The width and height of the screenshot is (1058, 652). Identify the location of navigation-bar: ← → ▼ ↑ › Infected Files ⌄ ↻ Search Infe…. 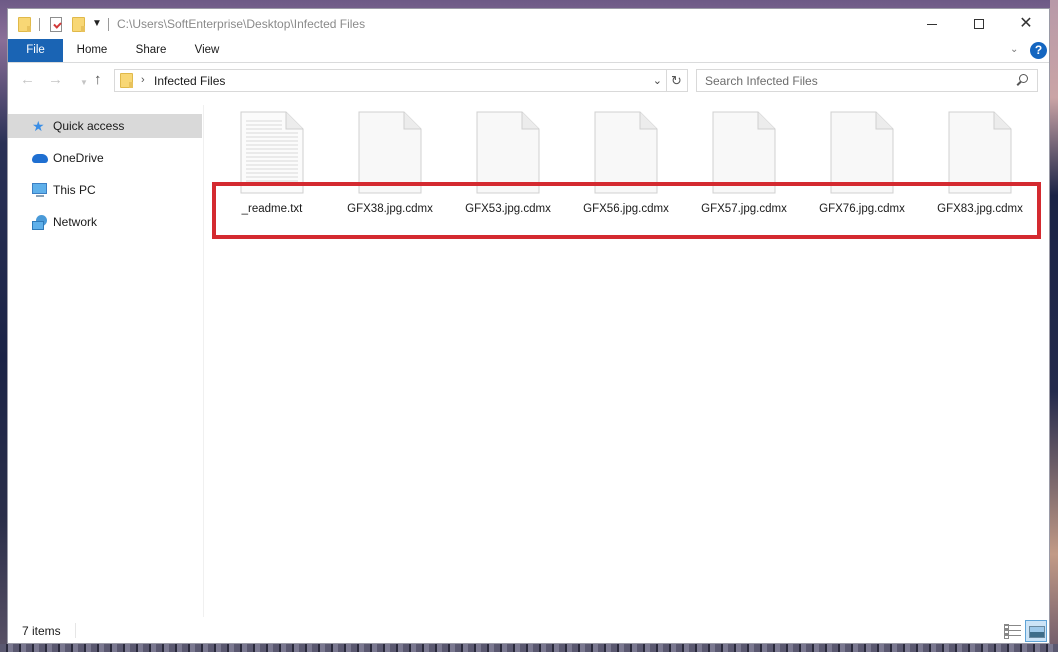
(528, 81).